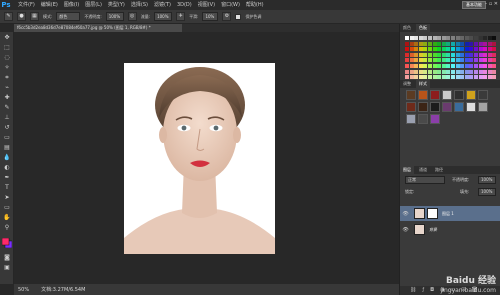  Describe the element at coordinates (34, 16) in the screenshot. I see `brush-panel-icon: ▦` at that location.